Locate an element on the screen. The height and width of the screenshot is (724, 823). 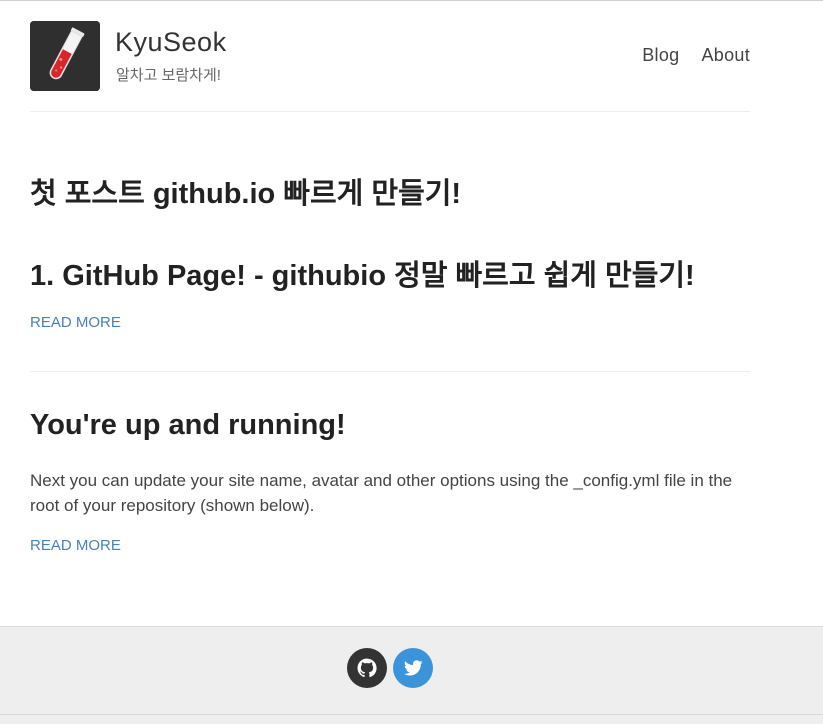
site-avatar is located at coordinates (65, 56).